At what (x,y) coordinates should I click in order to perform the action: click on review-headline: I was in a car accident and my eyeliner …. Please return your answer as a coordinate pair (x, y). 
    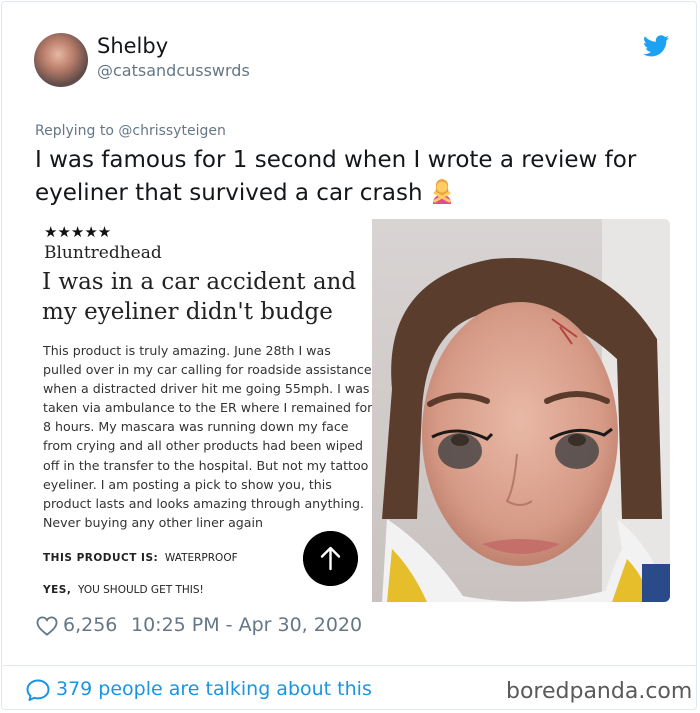
    Looking at the image, I should click on (199, 297).